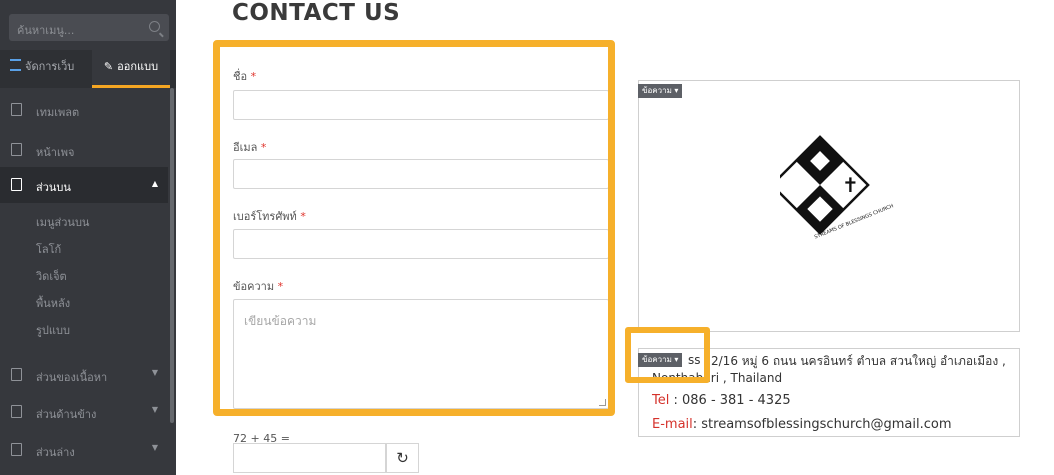 The width and height of the screenshot is (1054, 475). Describe the element at coordinates (50, 66) in the screenshot. I see `tab-manage-web-label: จัดการเว็บ` at that location.